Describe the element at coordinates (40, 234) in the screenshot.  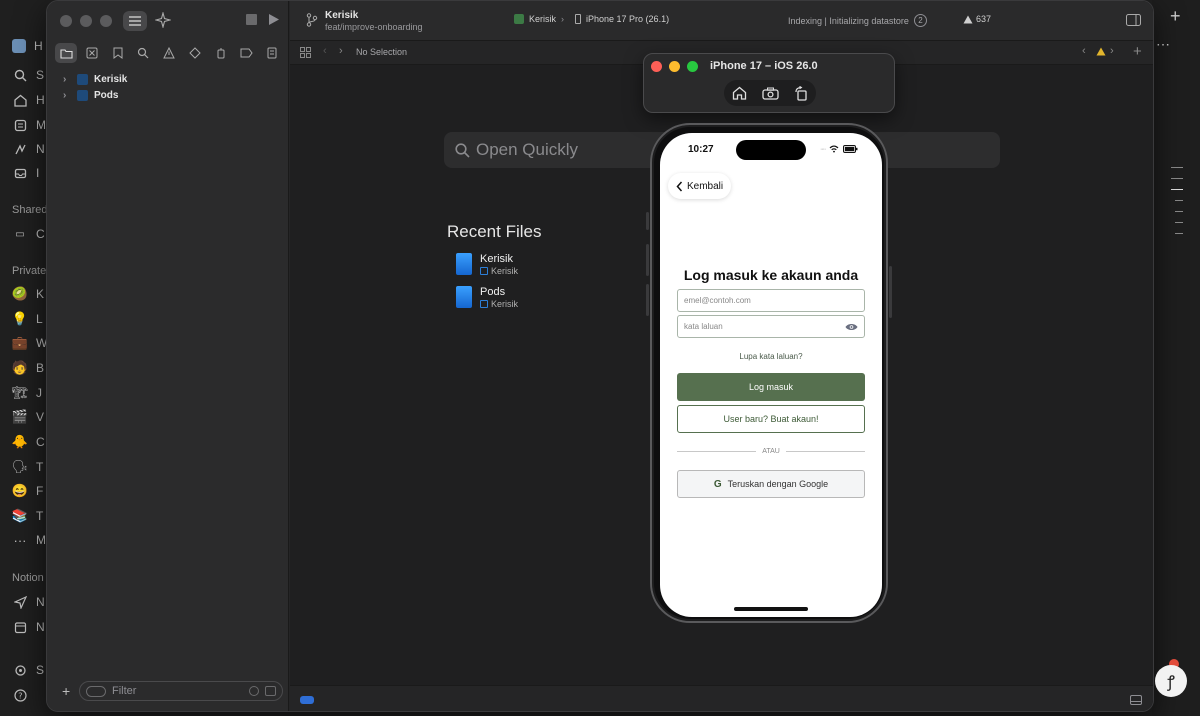
I see `sidebar-item-label: C` at that location.